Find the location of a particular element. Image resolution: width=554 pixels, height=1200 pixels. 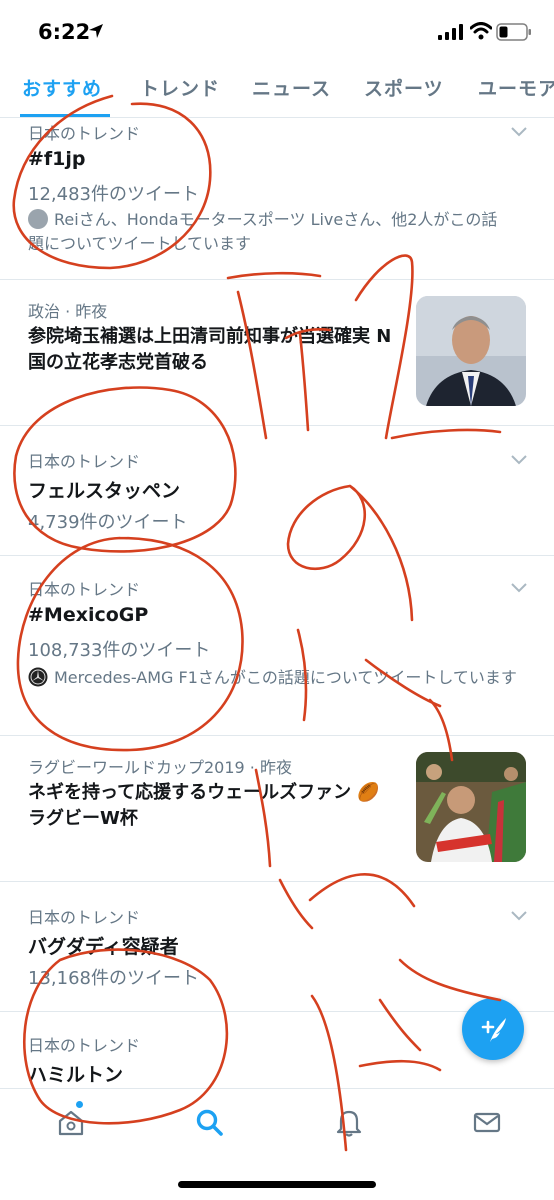

trend-title: バグダディ容疑者 is located at coordinates (103, 947).